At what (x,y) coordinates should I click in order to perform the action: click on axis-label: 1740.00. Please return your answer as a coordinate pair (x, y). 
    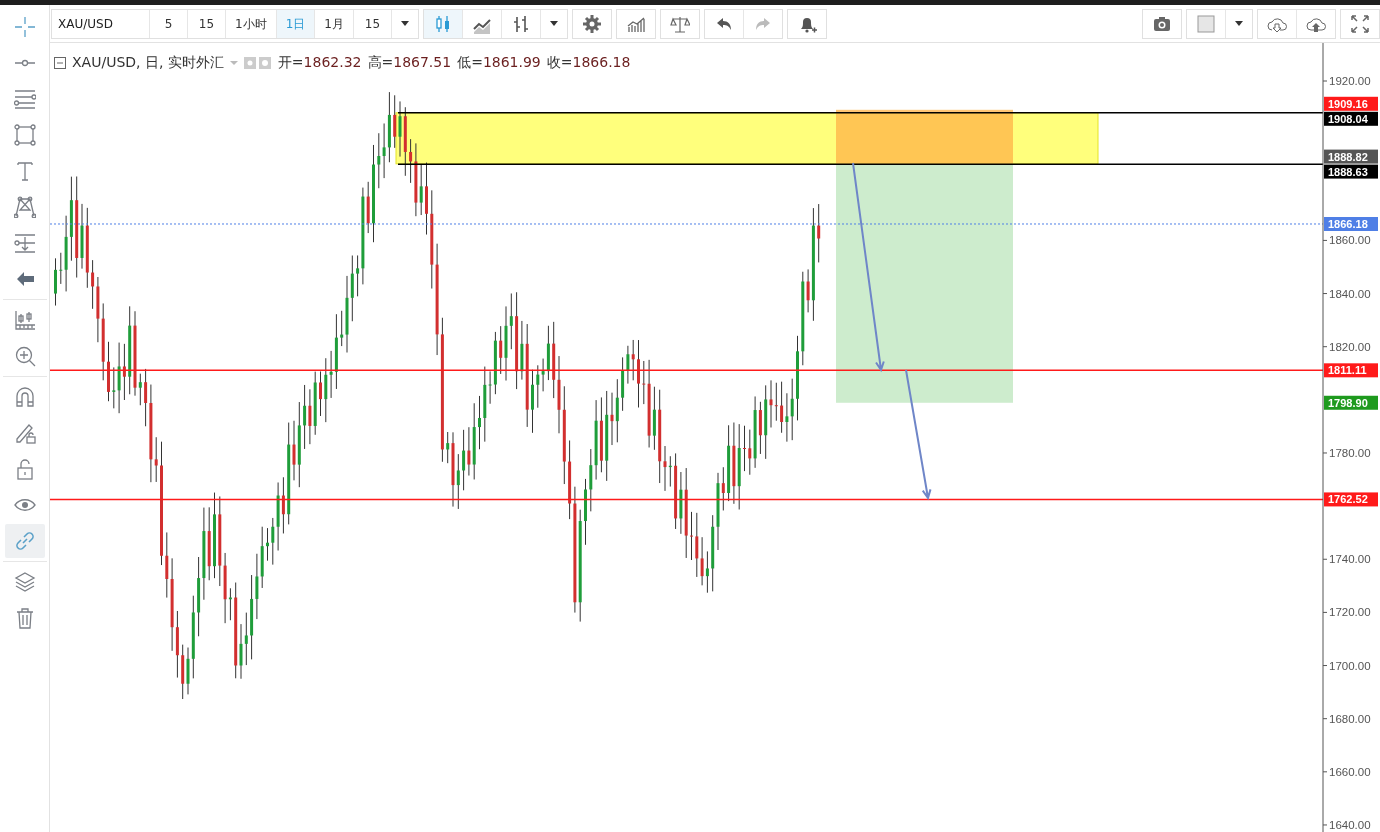
    Looking at the image, I should click on (1350, 559).